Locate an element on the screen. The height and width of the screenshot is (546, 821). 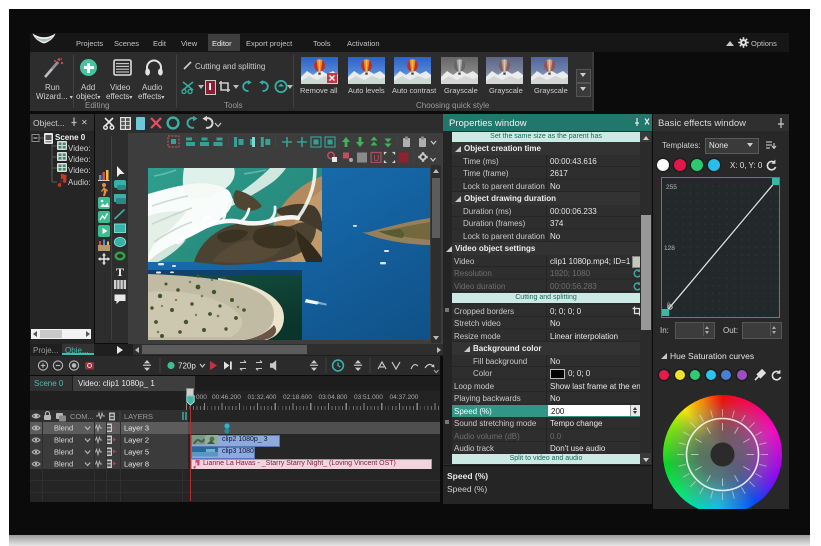
svg-text: T is located at coordinates (120, 272).